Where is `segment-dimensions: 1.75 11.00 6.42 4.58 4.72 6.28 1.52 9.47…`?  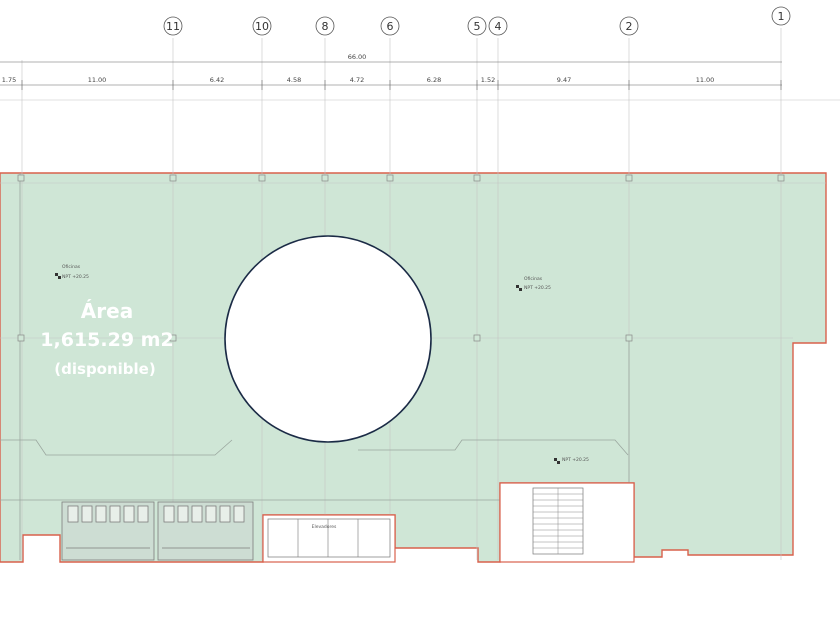
segment-dimensions: 1.75 11.00 6.42 4.58 4.72 6.28 1.52 9.47… is located at coordinates (358, 80).